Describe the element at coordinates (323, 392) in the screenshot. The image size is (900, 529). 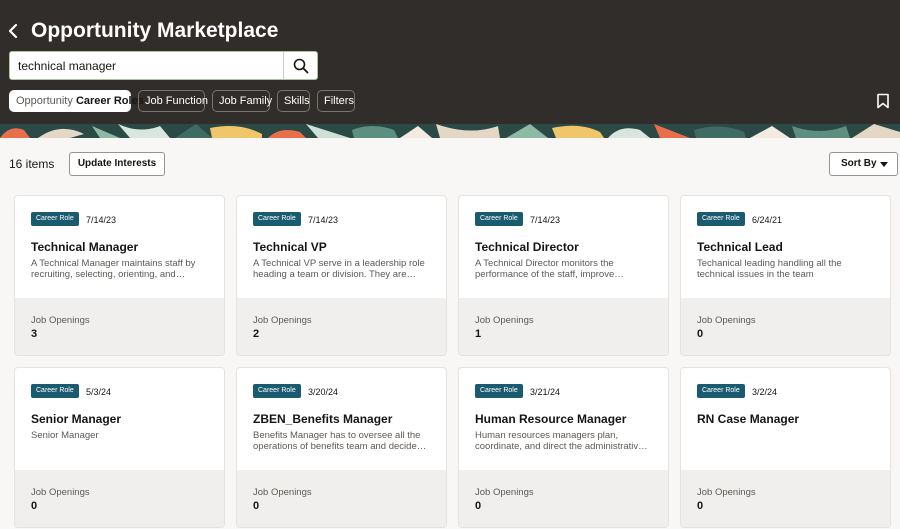
I see `card-date: 3/20/24` at that location.